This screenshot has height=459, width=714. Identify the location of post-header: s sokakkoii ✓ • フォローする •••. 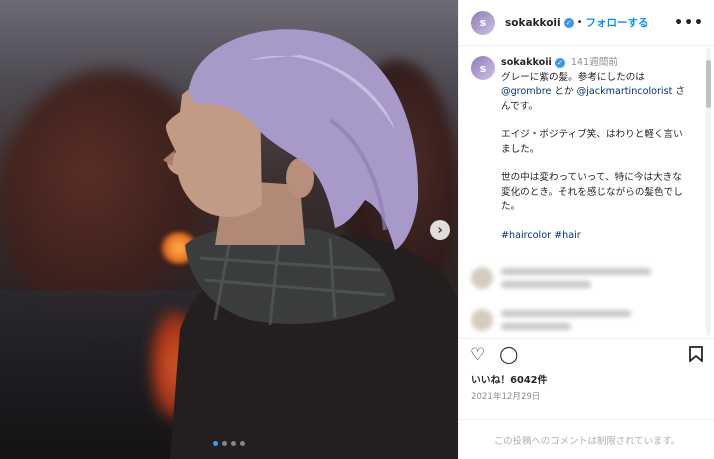
(586, 23).